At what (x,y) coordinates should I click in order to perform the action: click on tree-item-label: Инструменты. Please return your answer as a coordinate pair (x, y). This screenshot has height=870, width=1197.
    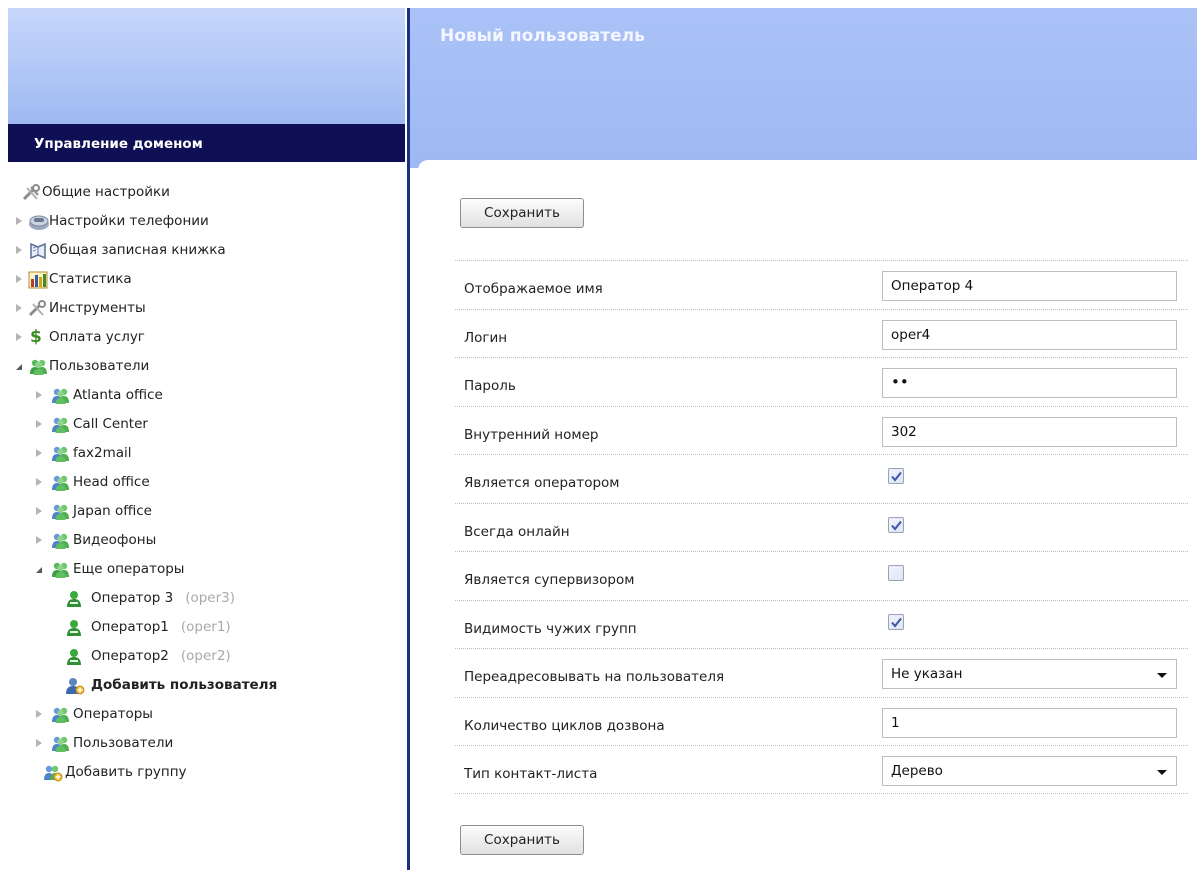
    Looking at the image, I should click on (97, 308).